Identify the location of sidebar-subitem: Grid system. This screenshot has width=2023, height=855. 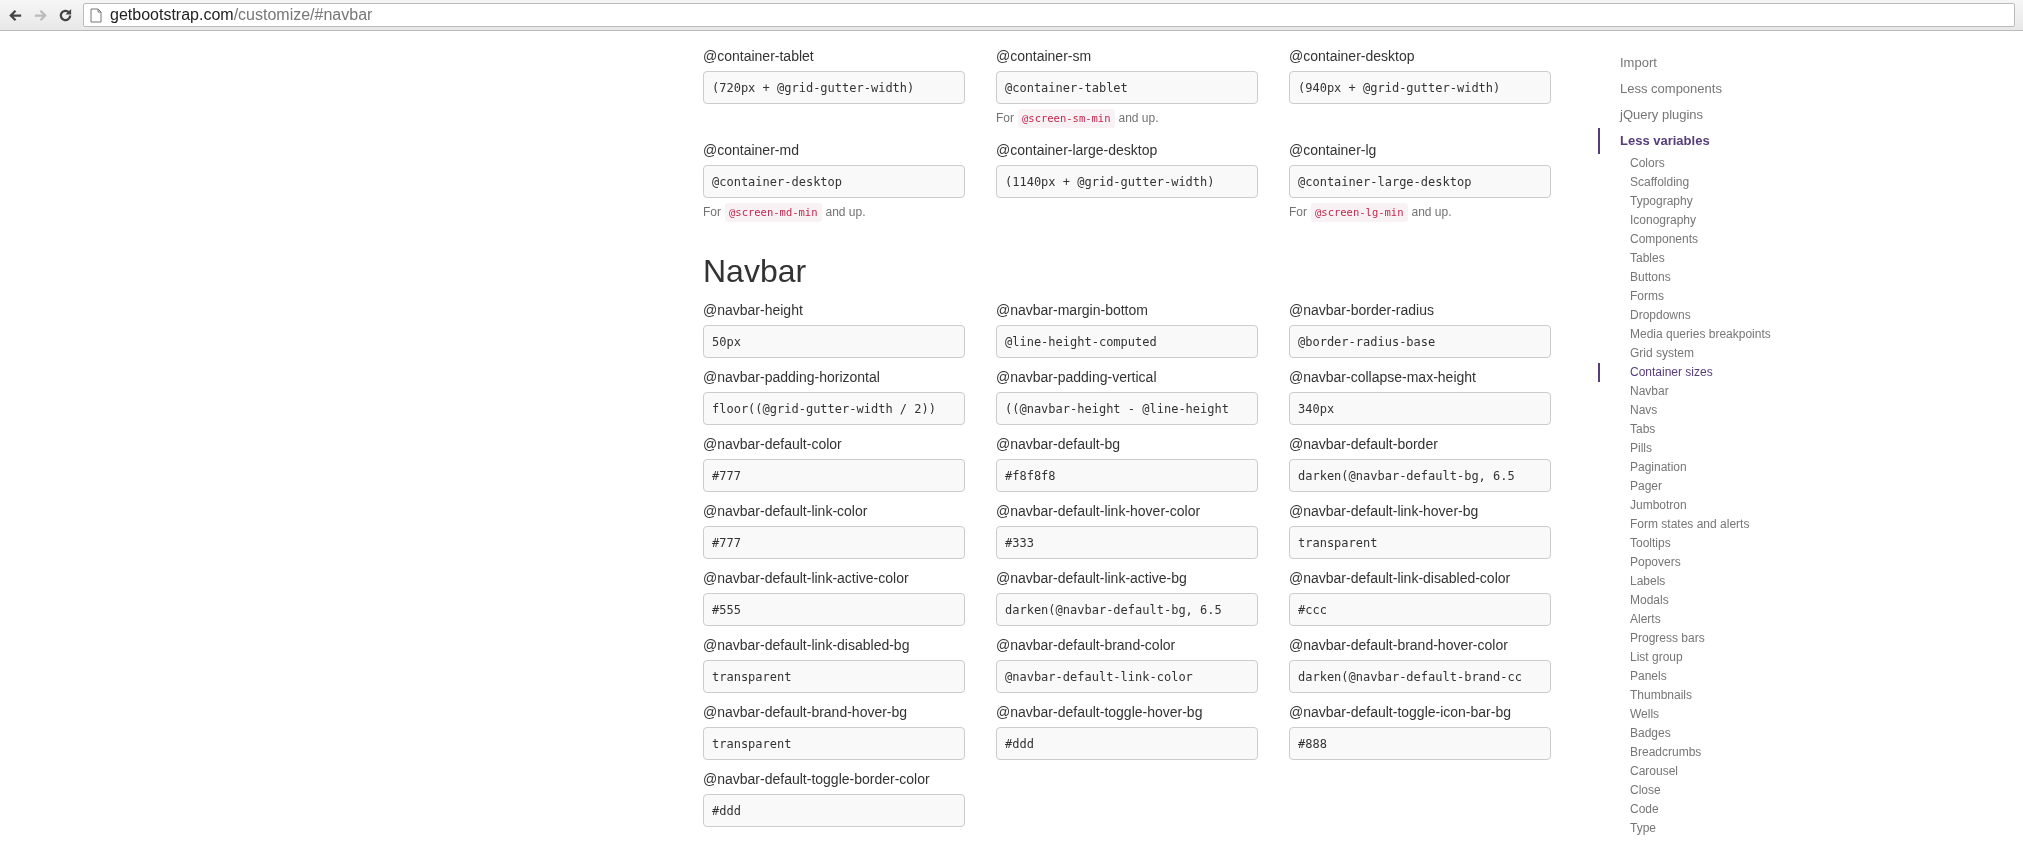
(1699, 353).